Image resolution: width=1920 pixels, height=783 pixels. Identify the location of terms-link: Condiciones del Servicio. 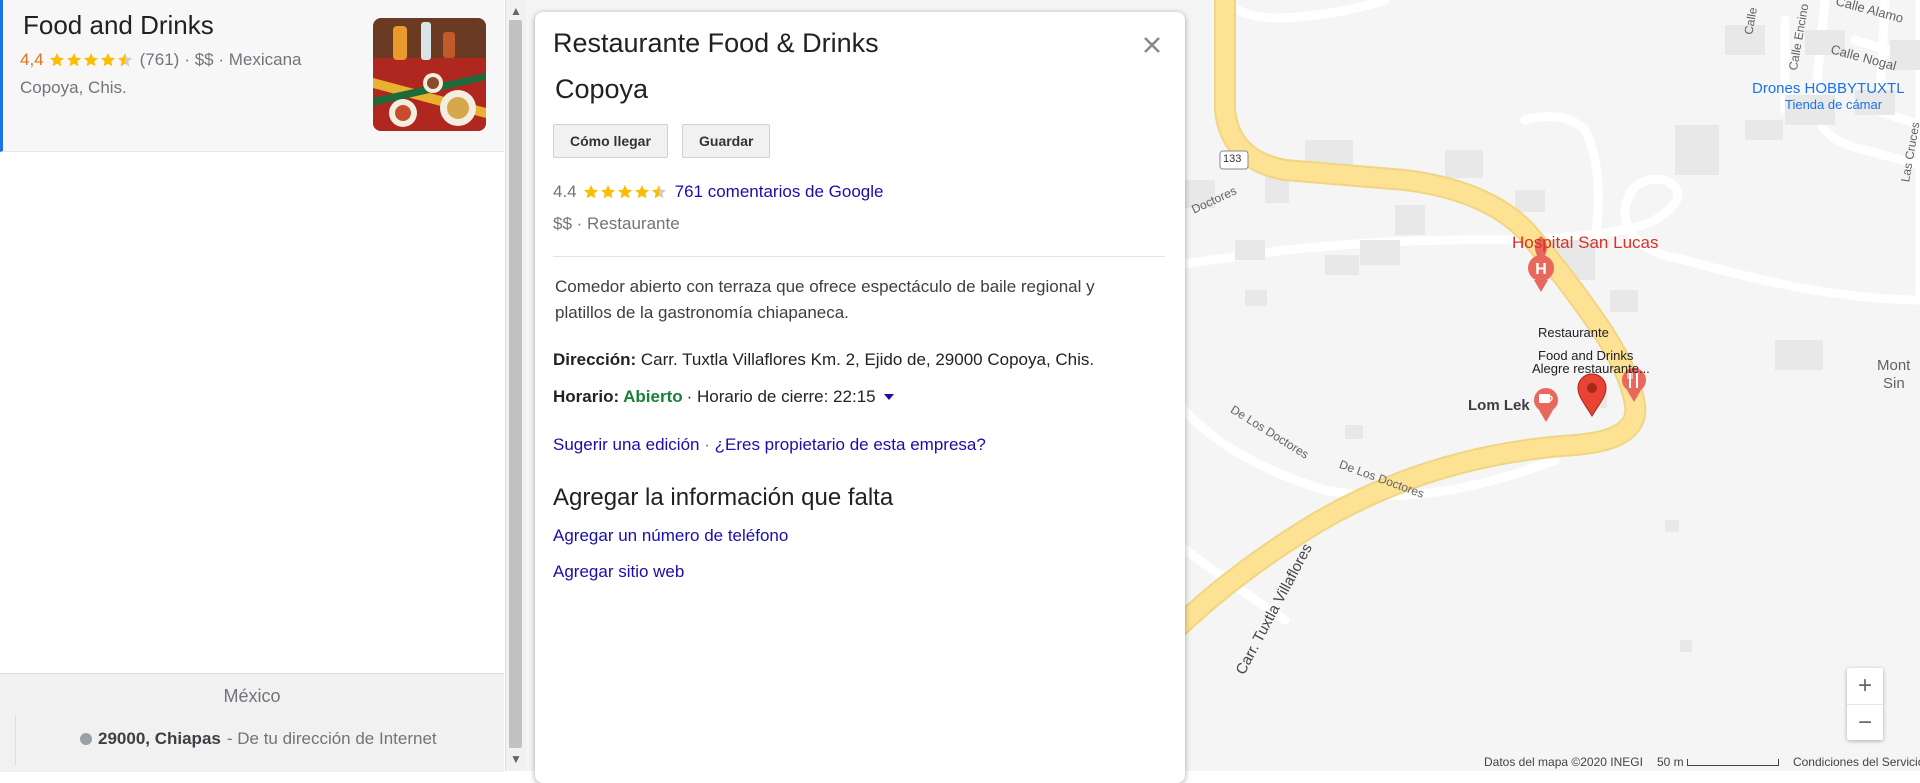
(1856, 762).